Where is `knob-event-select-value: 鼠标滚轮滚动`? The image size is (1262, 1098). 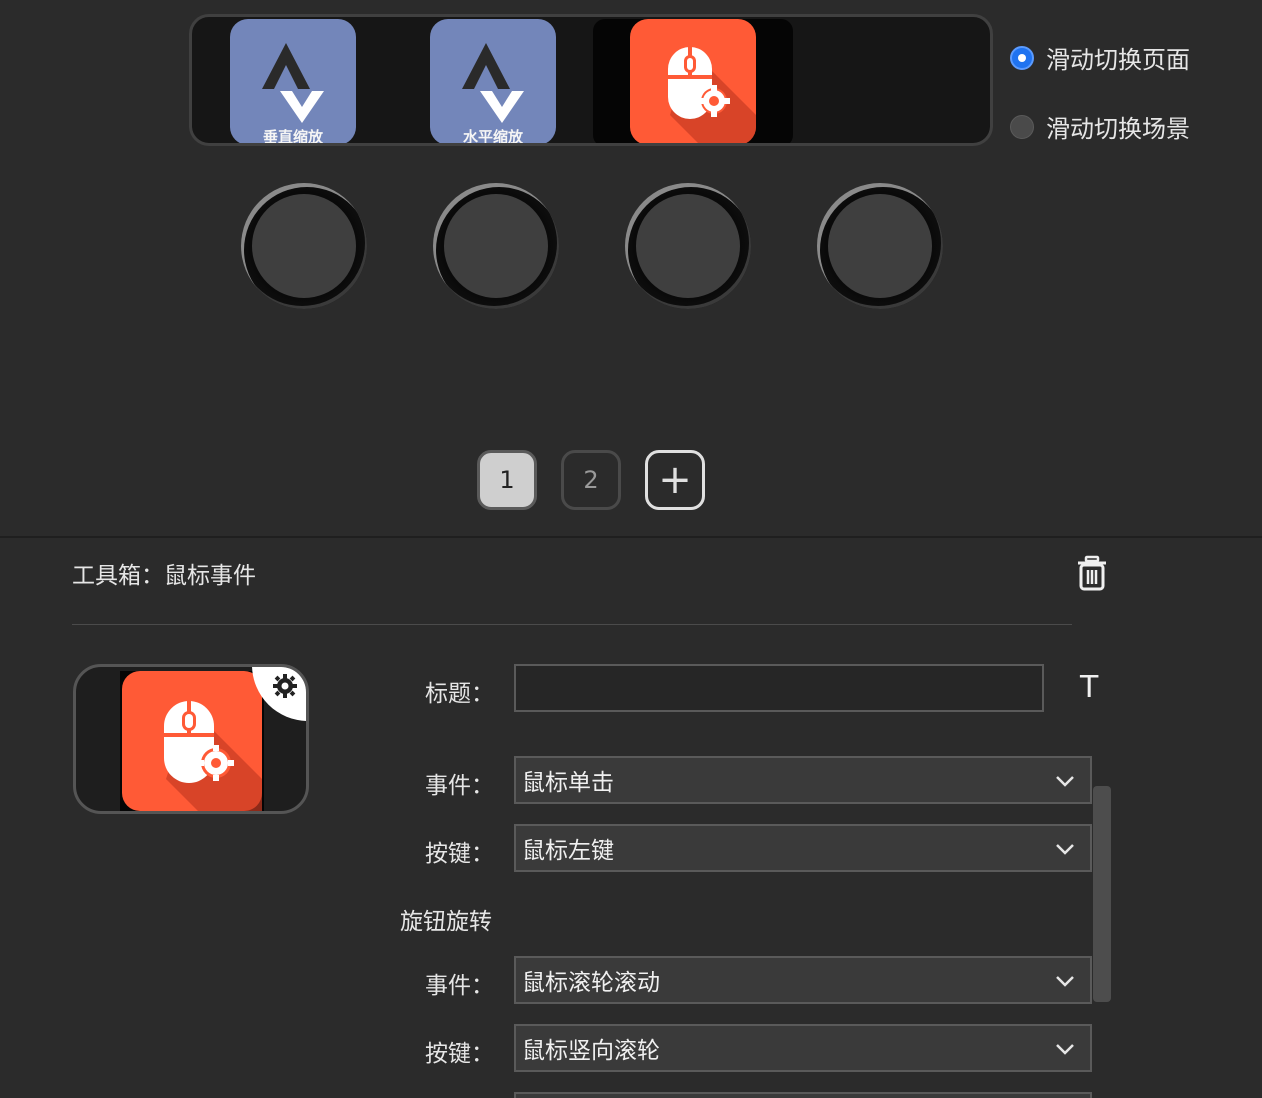 knob-event-select-value: 鼠标滚轮滚动 is located at coordinates (591, 983).